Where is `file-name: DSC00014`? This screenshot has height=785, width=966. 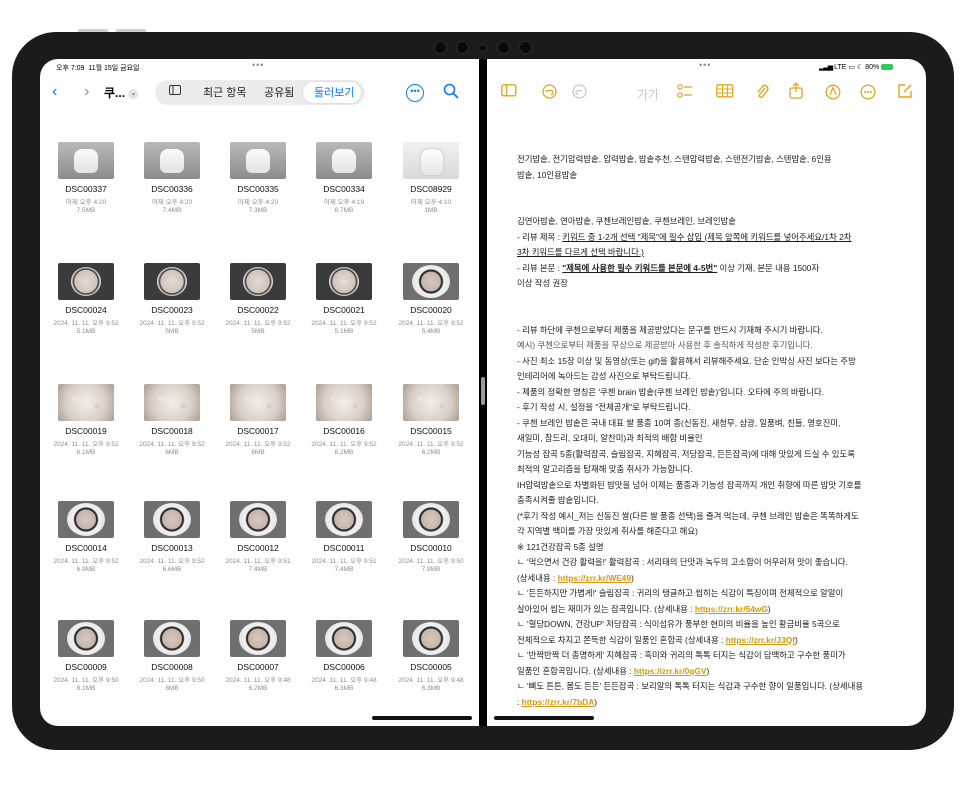
file-name: DSC00014 is located at coordinates (86, 548).